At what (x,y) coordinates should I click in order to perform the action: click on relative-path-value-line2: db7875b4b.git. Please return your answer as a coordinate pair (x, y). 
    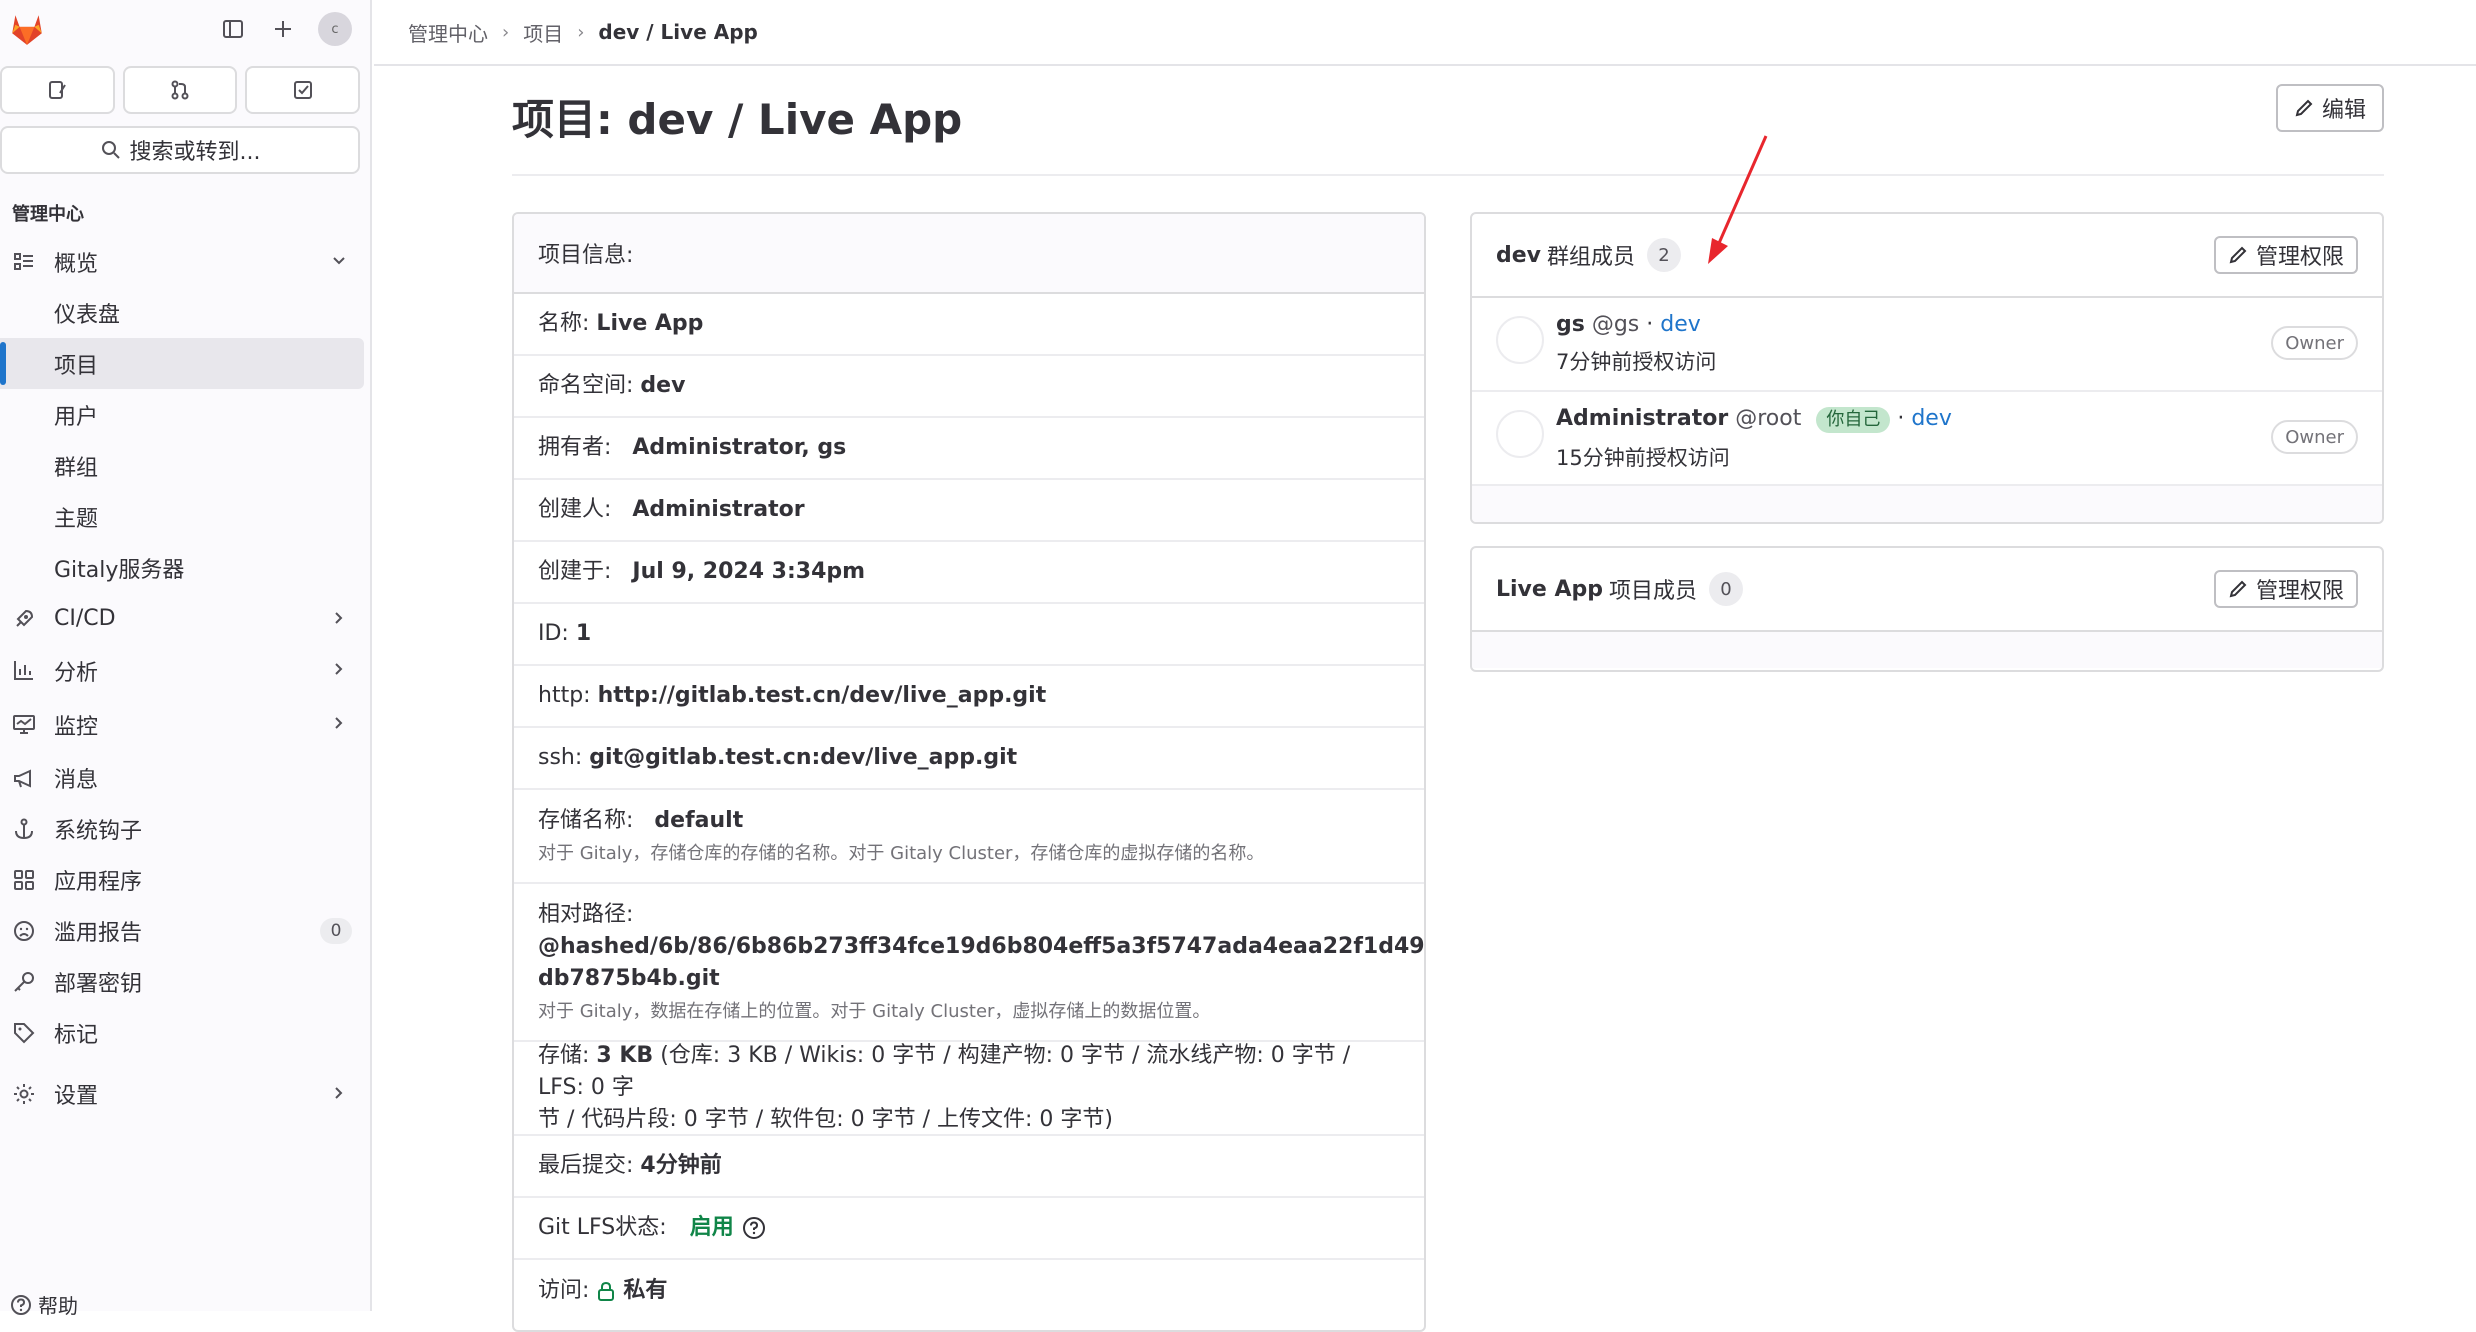
    Looking at the image, I should click on (629, 978).